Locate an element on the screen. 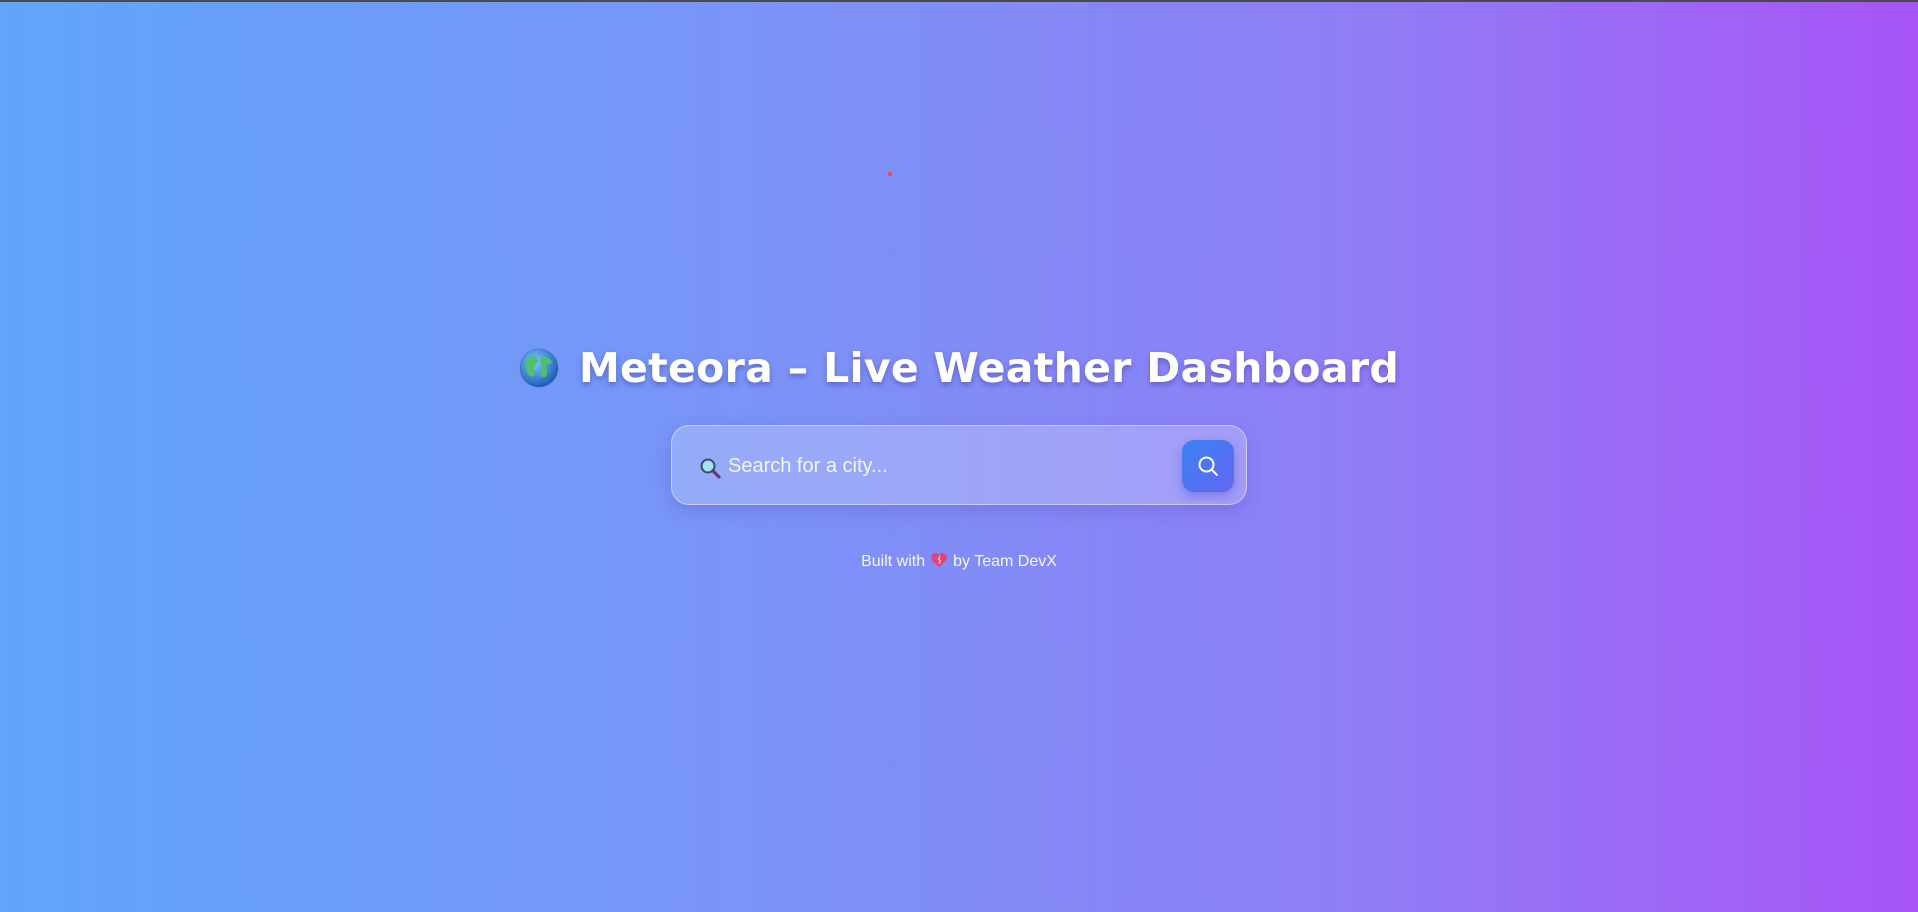 This screenshot has width=1918, height=912. city-search-bar is located at coordinates (959, 465).